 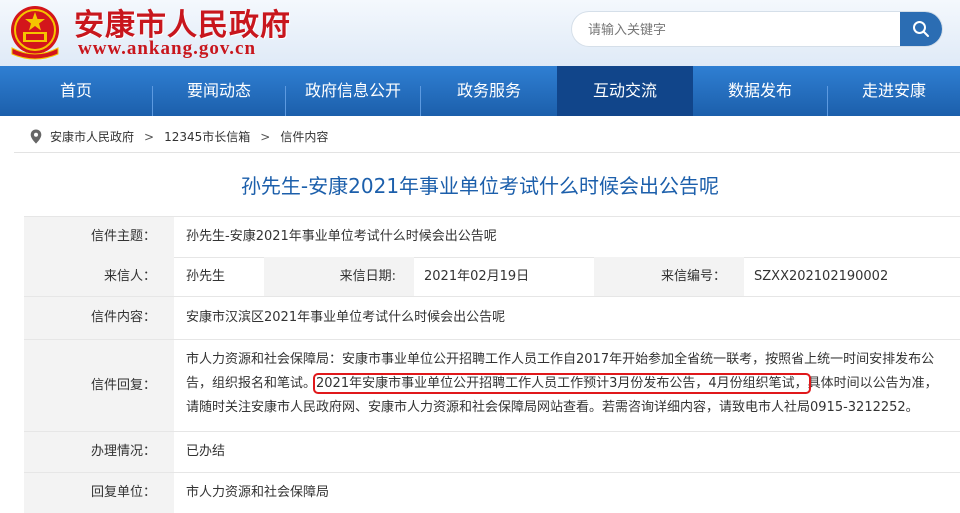 What do you see at coordinates (353, 91) in the screenshot?
I see `nav-item-gov-info: 政府信息公开` at bounding box center [353, 91].